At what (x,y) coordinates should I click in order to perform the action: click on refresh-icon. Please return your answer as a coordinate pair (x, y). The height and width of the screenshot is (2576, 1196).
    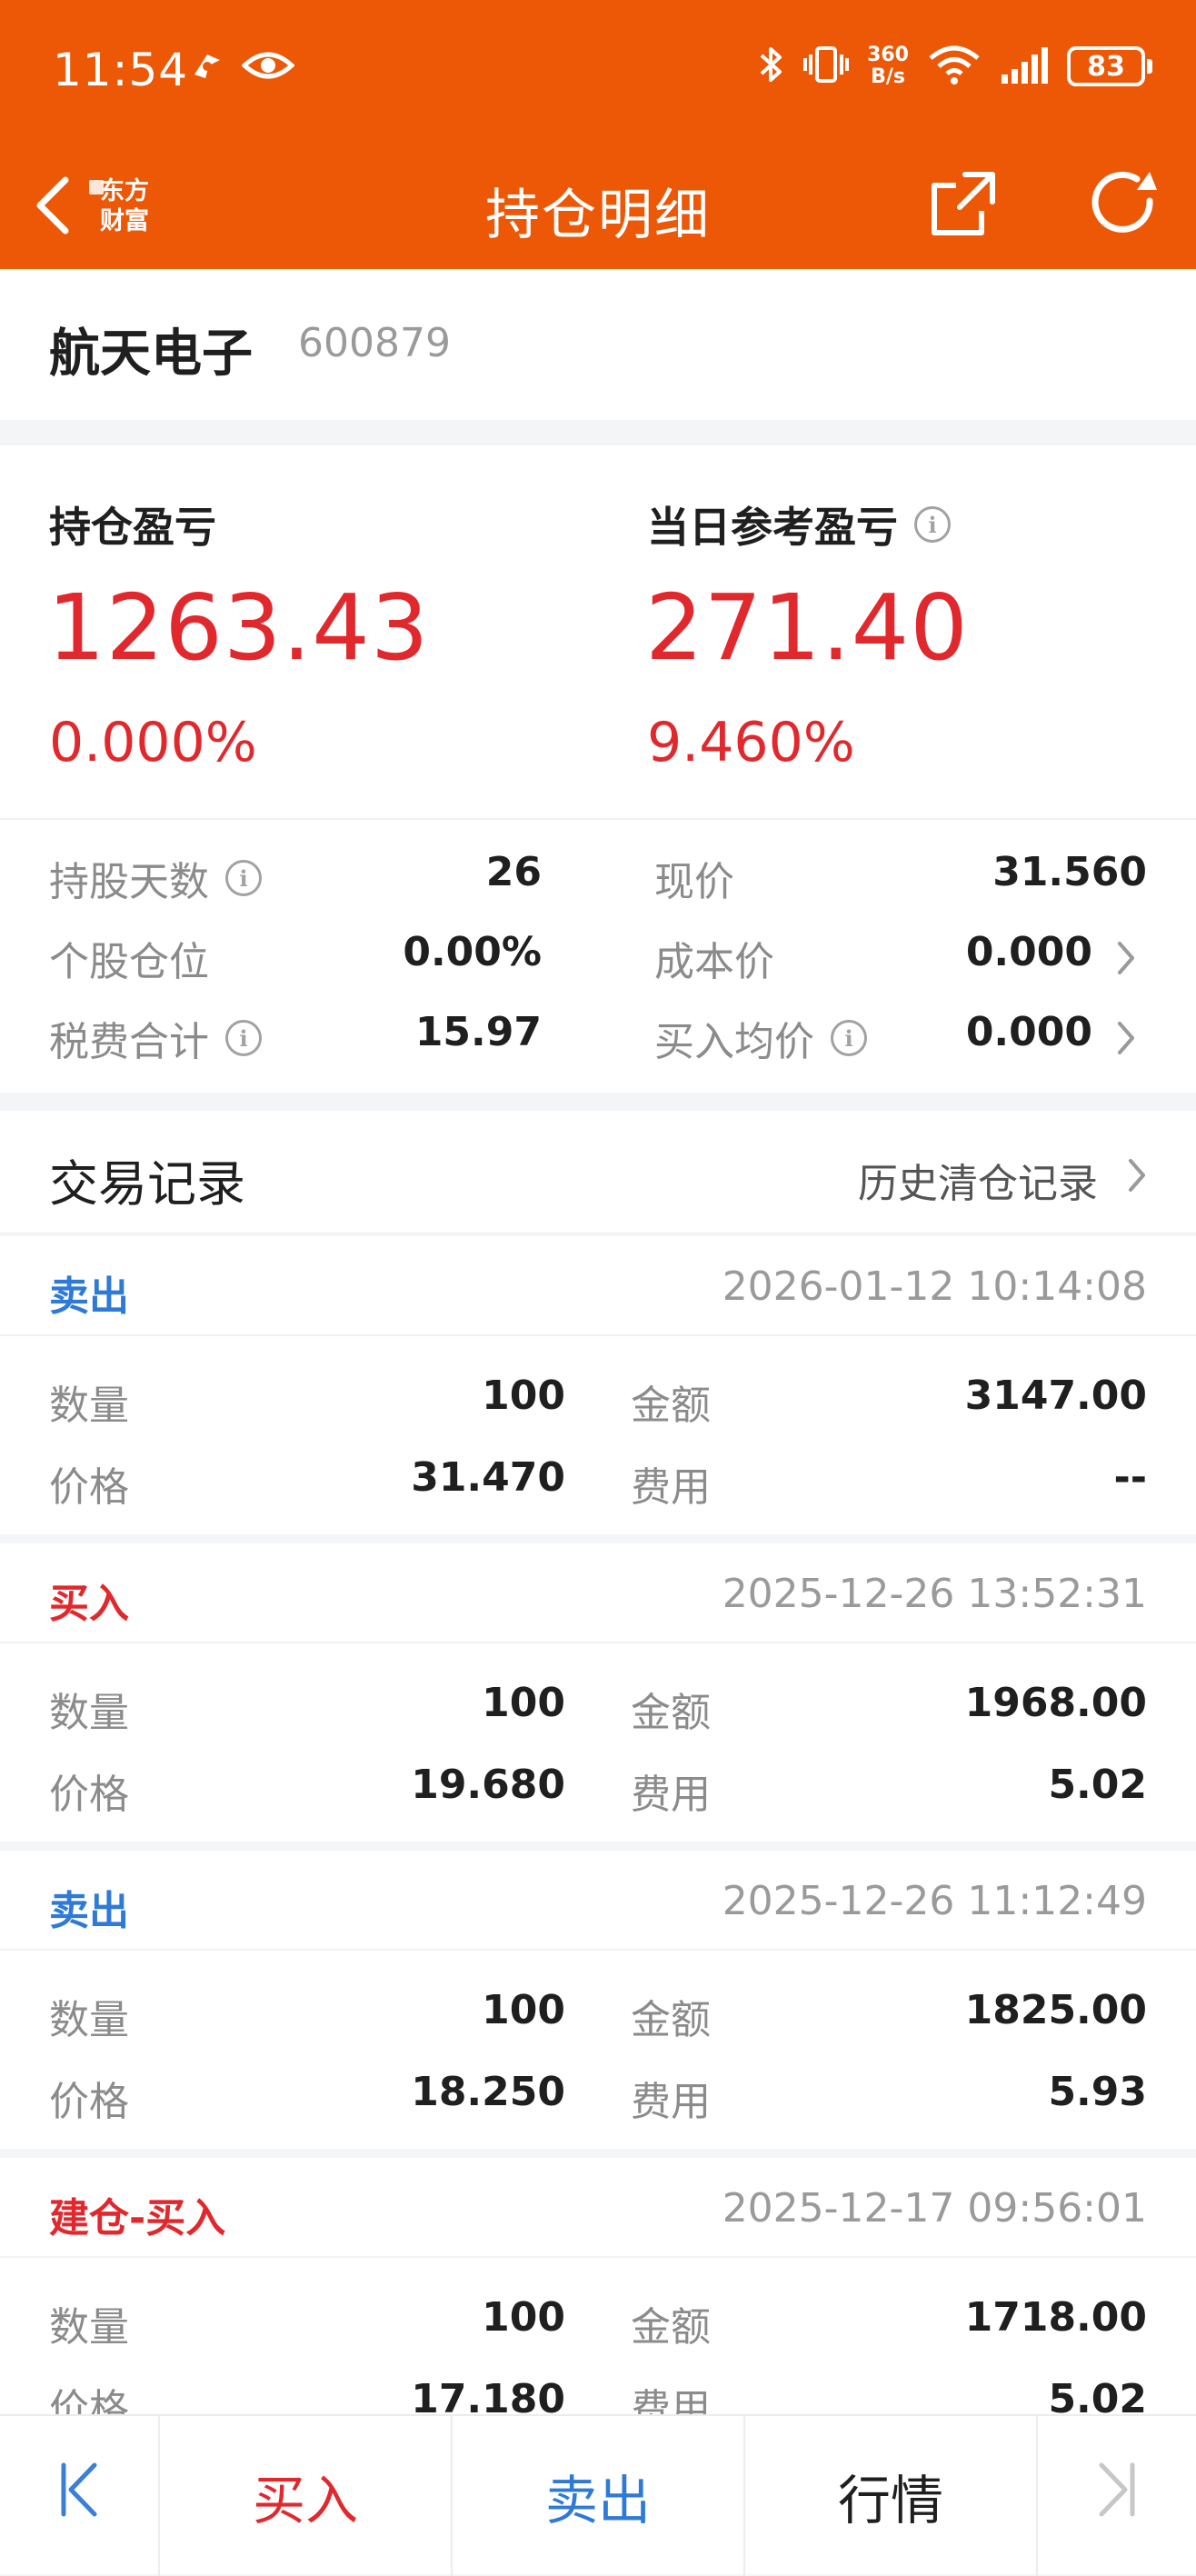
    Looking at the image, I should click on (1123, 205).